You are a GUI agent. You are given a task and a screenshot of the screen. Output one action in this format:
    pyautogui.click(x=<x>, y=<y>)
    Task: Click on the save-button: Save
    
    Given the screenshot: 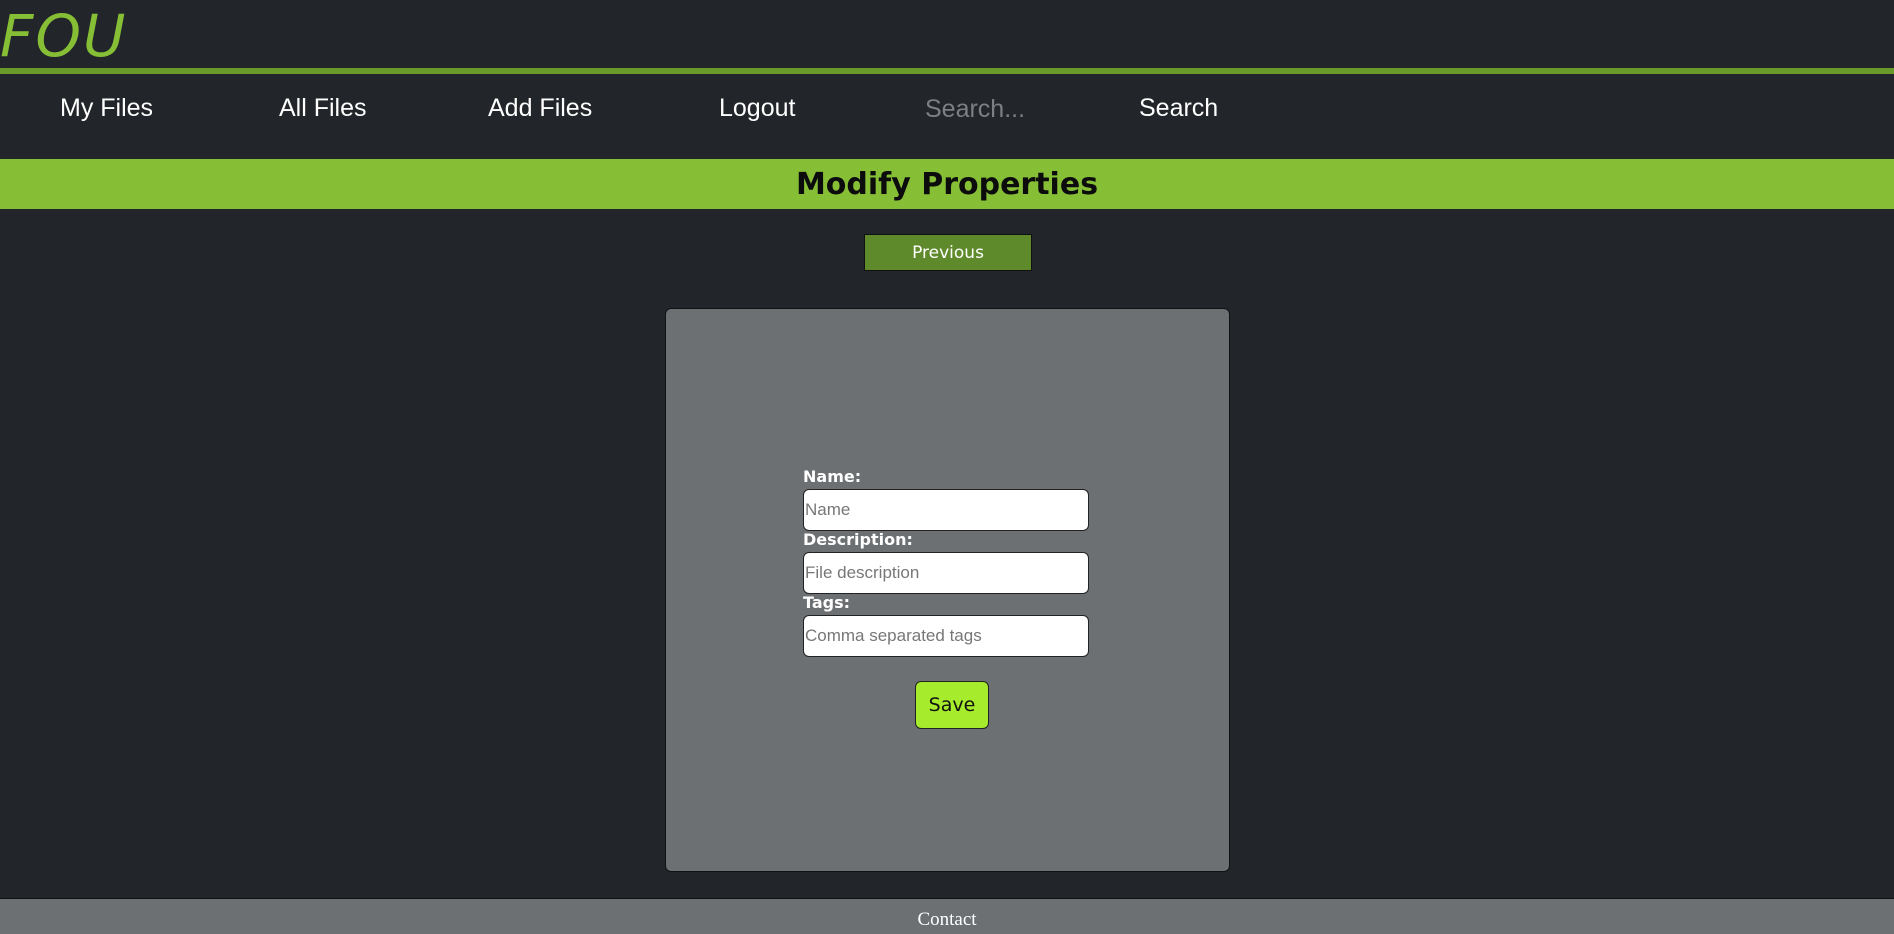 What is the action you would take?
    pyautogui.click(x=952, y=705)
    